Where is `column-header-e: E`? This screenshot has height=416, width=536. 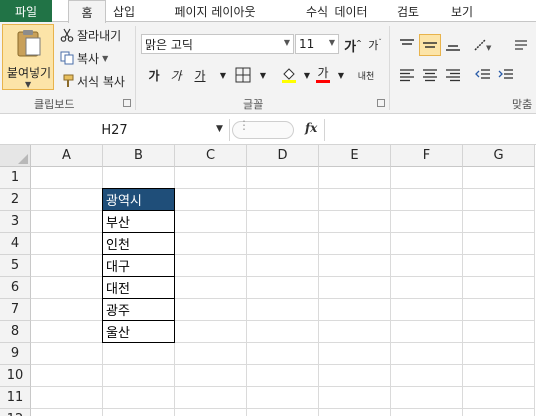 column-header-e: E is located at coordinates (355, 156).